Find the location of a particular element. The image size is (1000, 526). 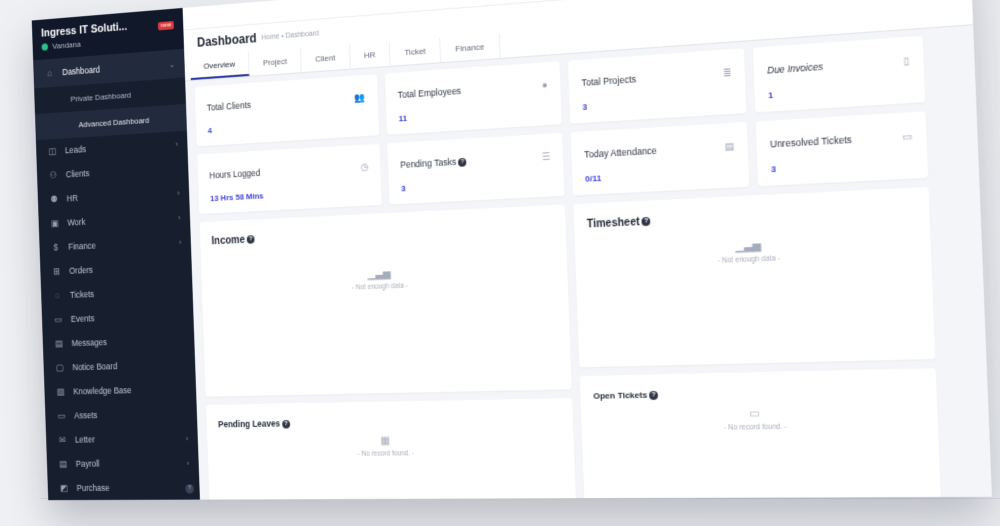

pending-leaves-empty-state: ▦ - No record found. - is located at coordinates (390, 446).